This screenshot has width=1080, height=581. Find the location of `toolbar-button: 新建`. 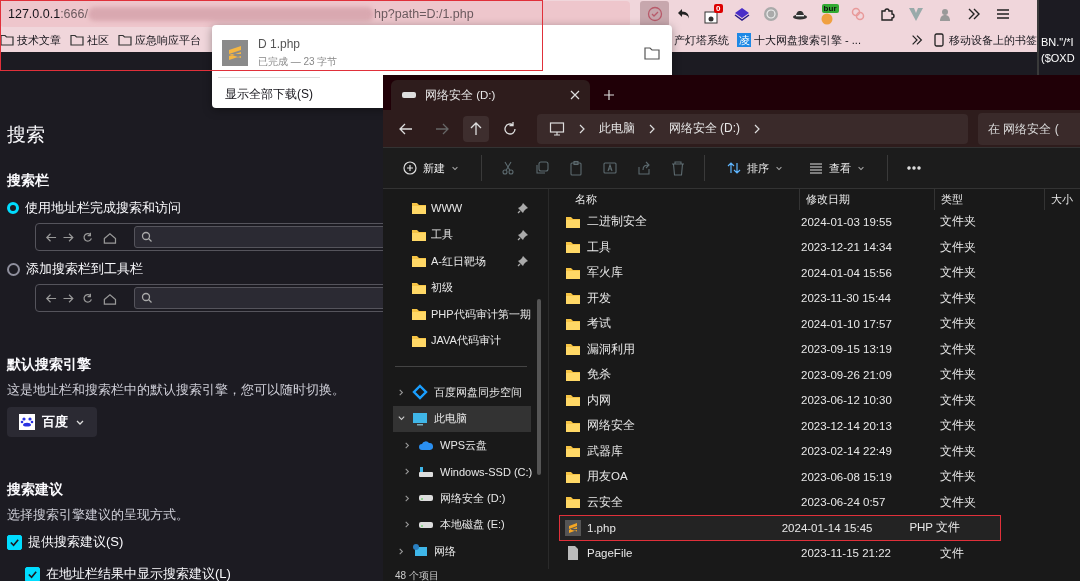

toolbar-button: 新建 is located at coordinates (431, 168).